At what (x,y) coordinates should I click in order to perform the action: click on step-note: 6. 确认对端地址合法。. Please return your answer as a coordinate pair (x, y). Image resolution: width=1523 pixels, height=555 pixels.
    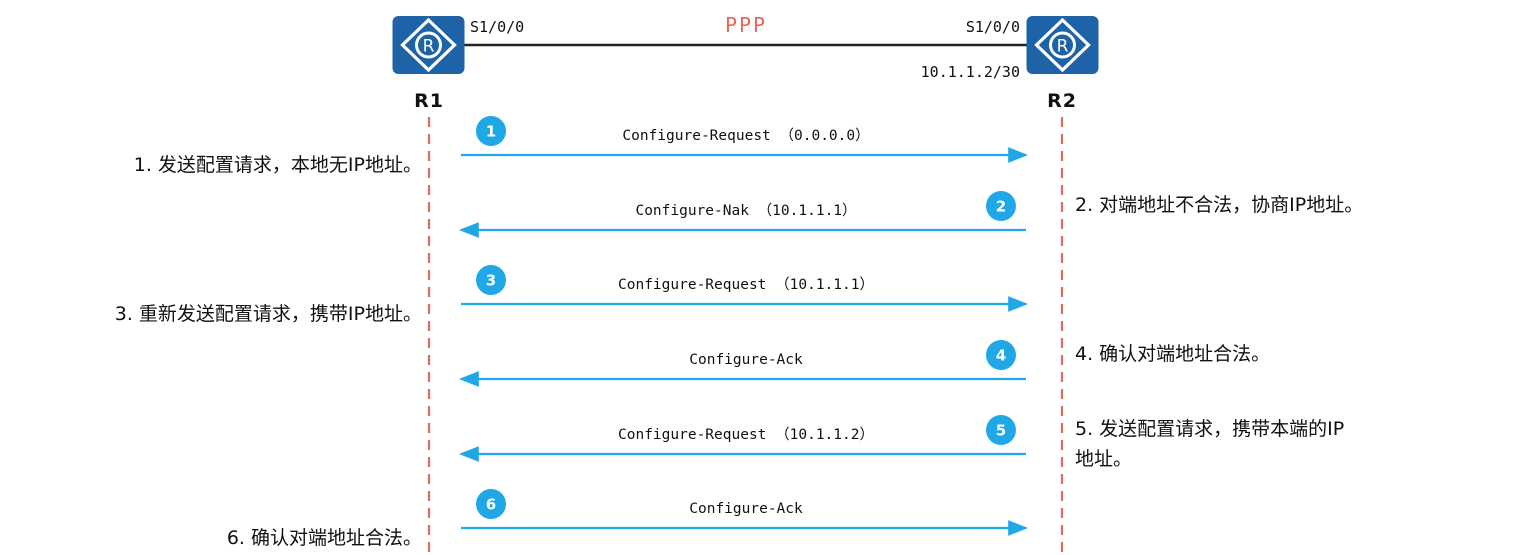
    Looking at the image, I should click on (324, 538).